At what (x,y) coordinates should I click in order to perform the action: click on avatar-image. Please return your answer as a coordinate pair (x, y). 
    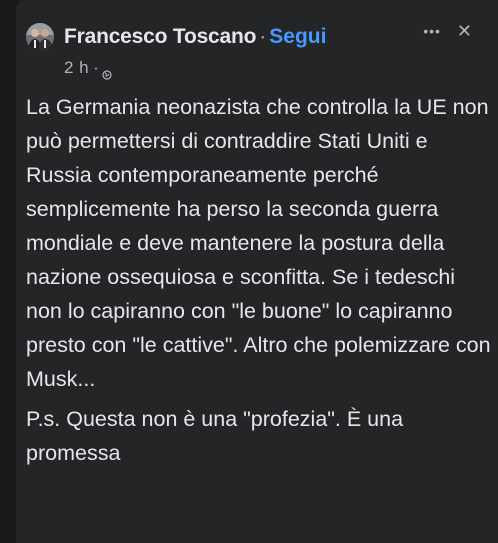
    Looking at the image, I should click on (40, 37).